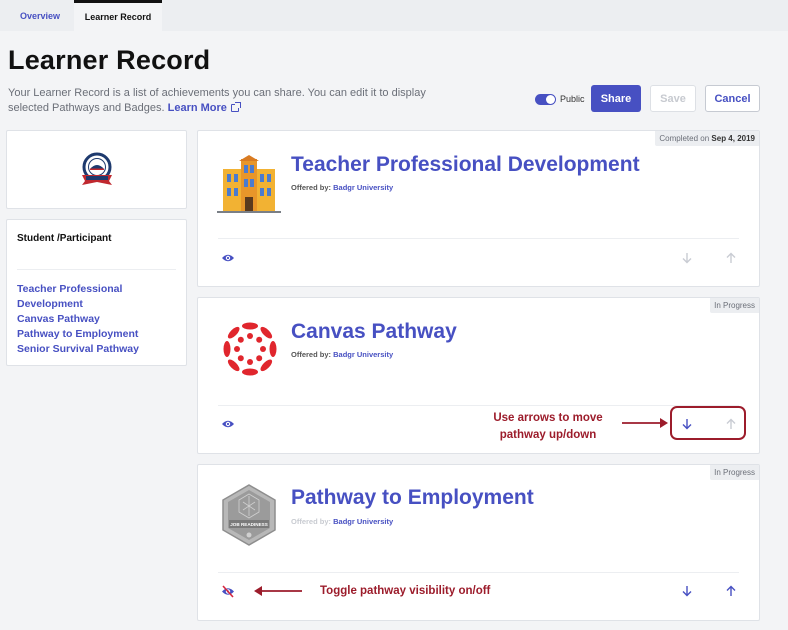 This screenshot has width=788, height=630. I want to click on svg-text: JOB READINESS, so click(249, 524).